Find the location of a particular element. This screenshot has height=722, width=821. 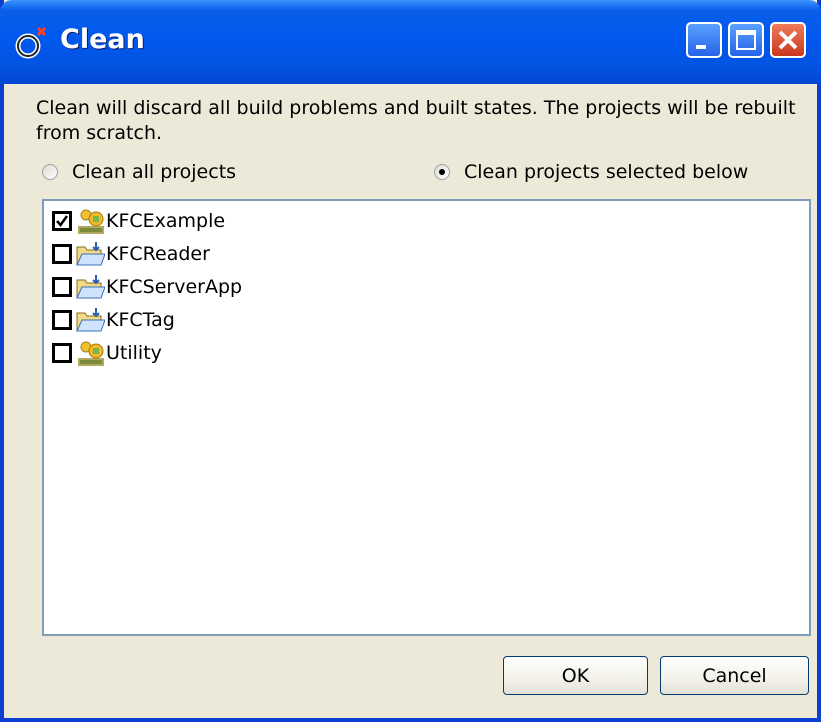

project-label: KFCTag is located at coordinates (140, 320).